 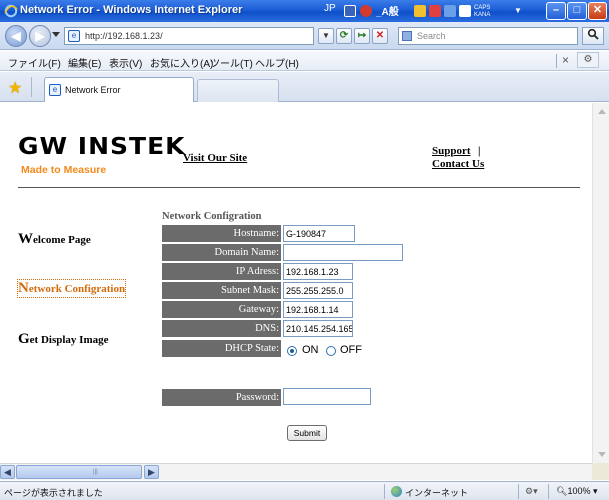 I want to click on zoom-level: 🔍︎100% ▾, so click(x=577, y=491).